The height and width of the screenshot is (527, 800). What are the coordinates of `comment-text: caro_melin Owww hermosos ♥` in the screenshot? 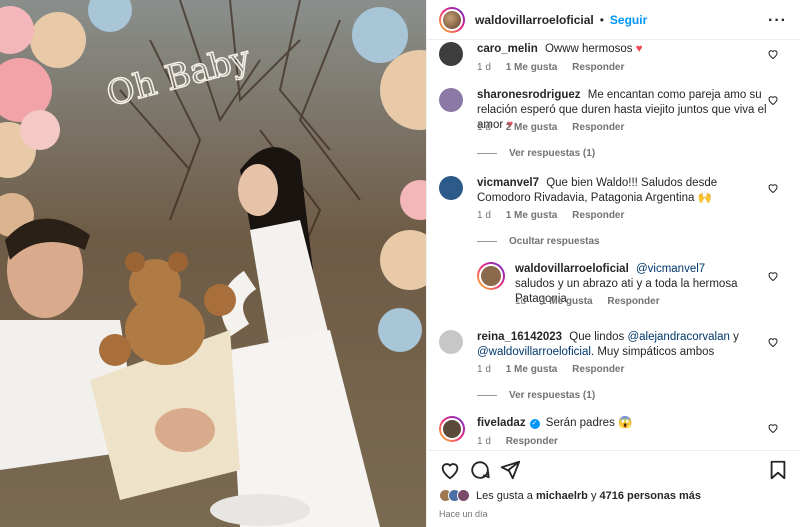 It's located at (560, 49).